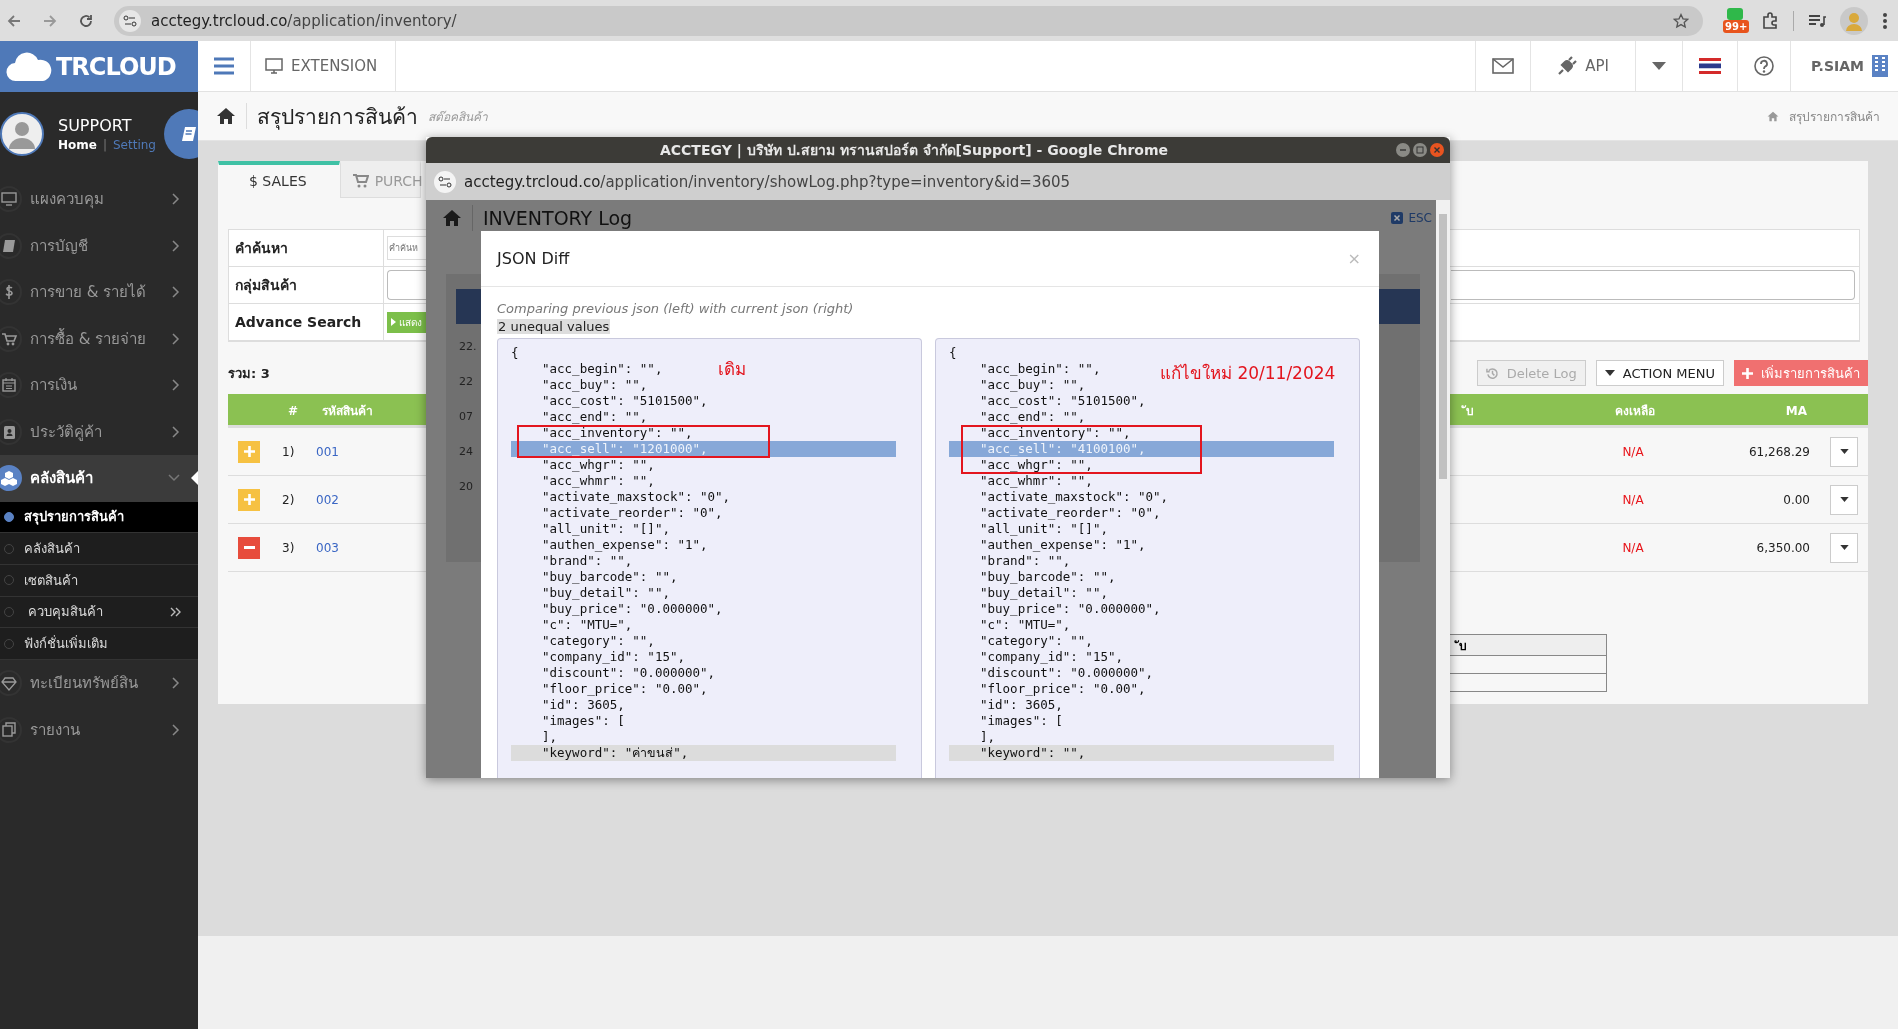 The width and height of the screenshot is (1898, 1029). I want to click on esc-button: ESC, so click(1411, 218).